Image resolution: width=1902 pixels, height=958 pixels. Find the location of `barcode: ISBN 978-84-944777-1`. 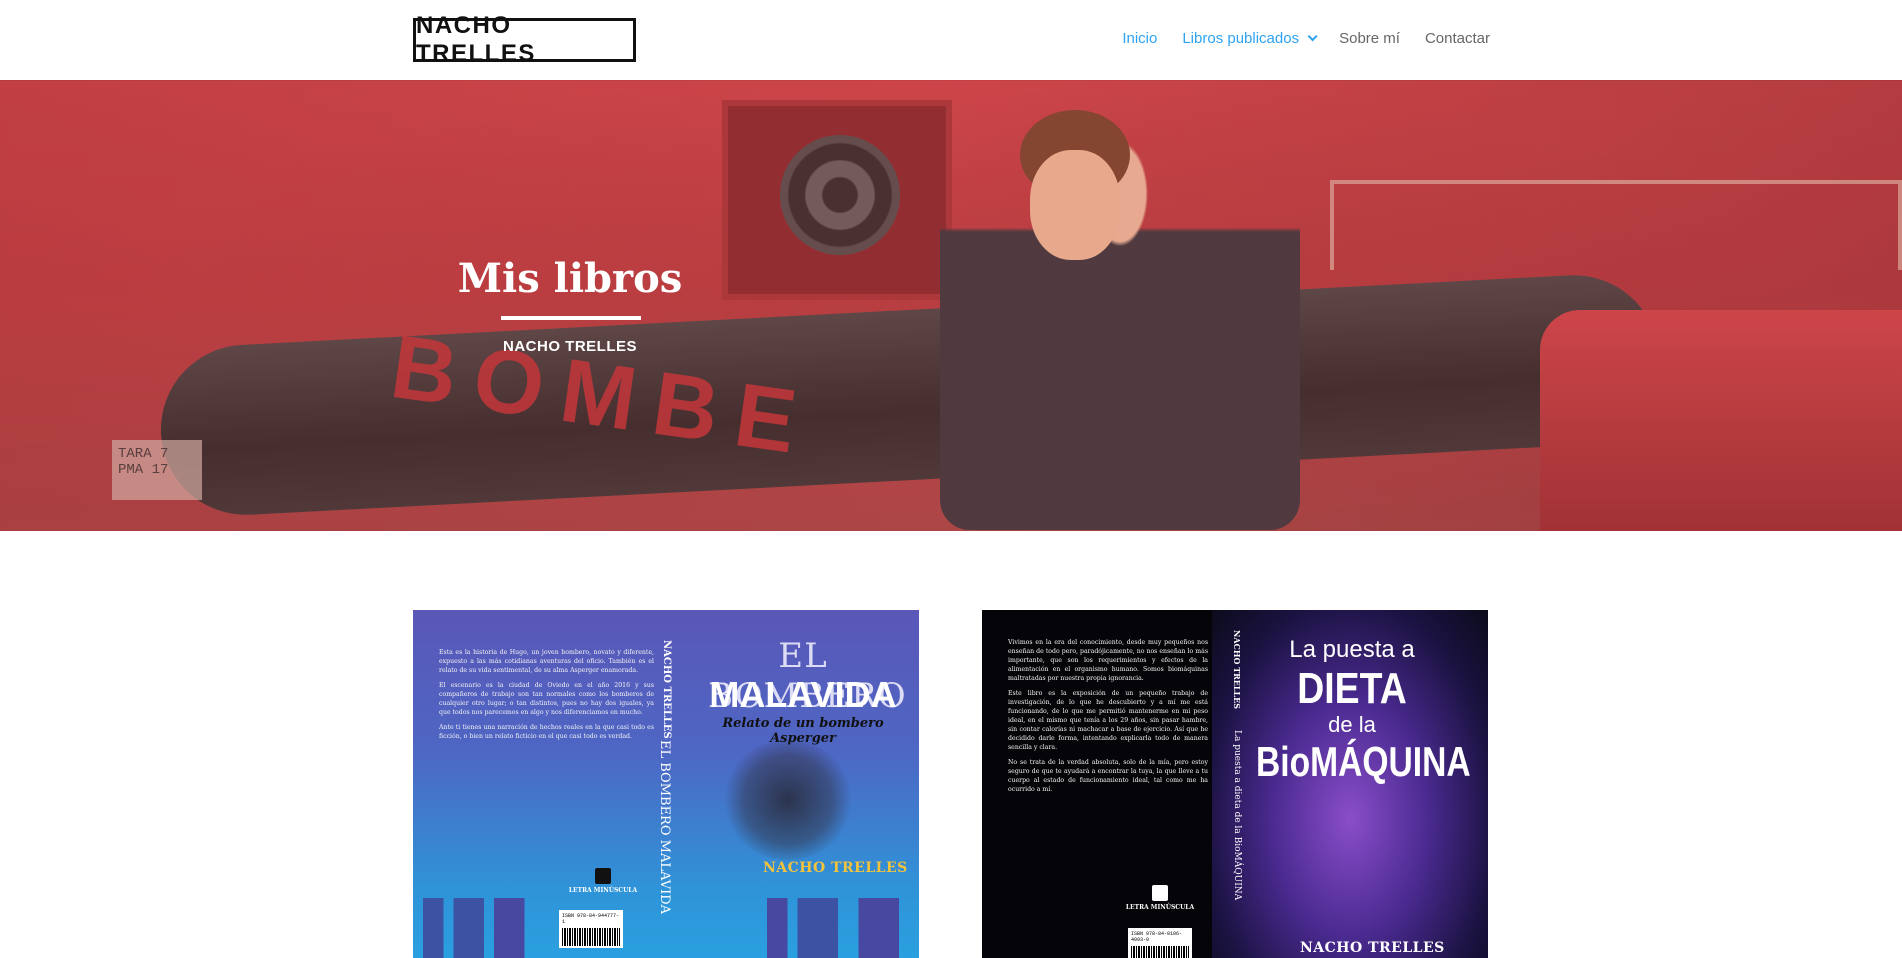

barcode: ISBN 978-84-944777-1 is located at coordinates (591, 929).